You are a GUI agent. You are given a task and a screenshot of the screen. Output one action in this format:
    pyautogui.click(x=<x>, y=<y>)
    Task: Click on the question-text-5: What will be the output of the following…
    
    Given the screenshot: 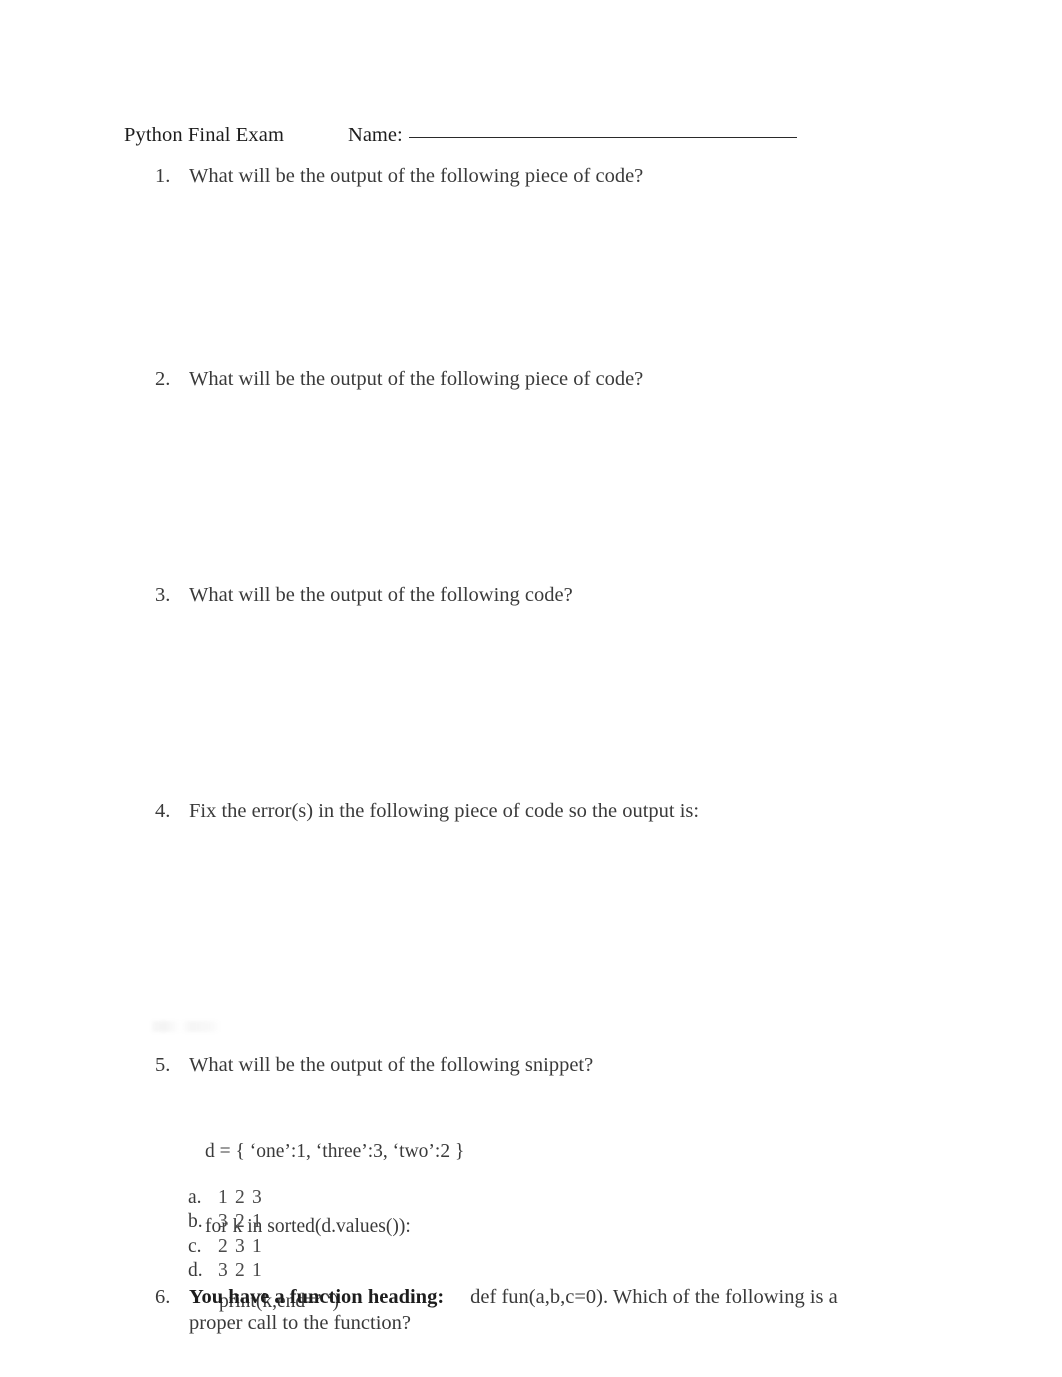 What is the action you would take?
    pyautogui.click(x=391, y=1065)
    